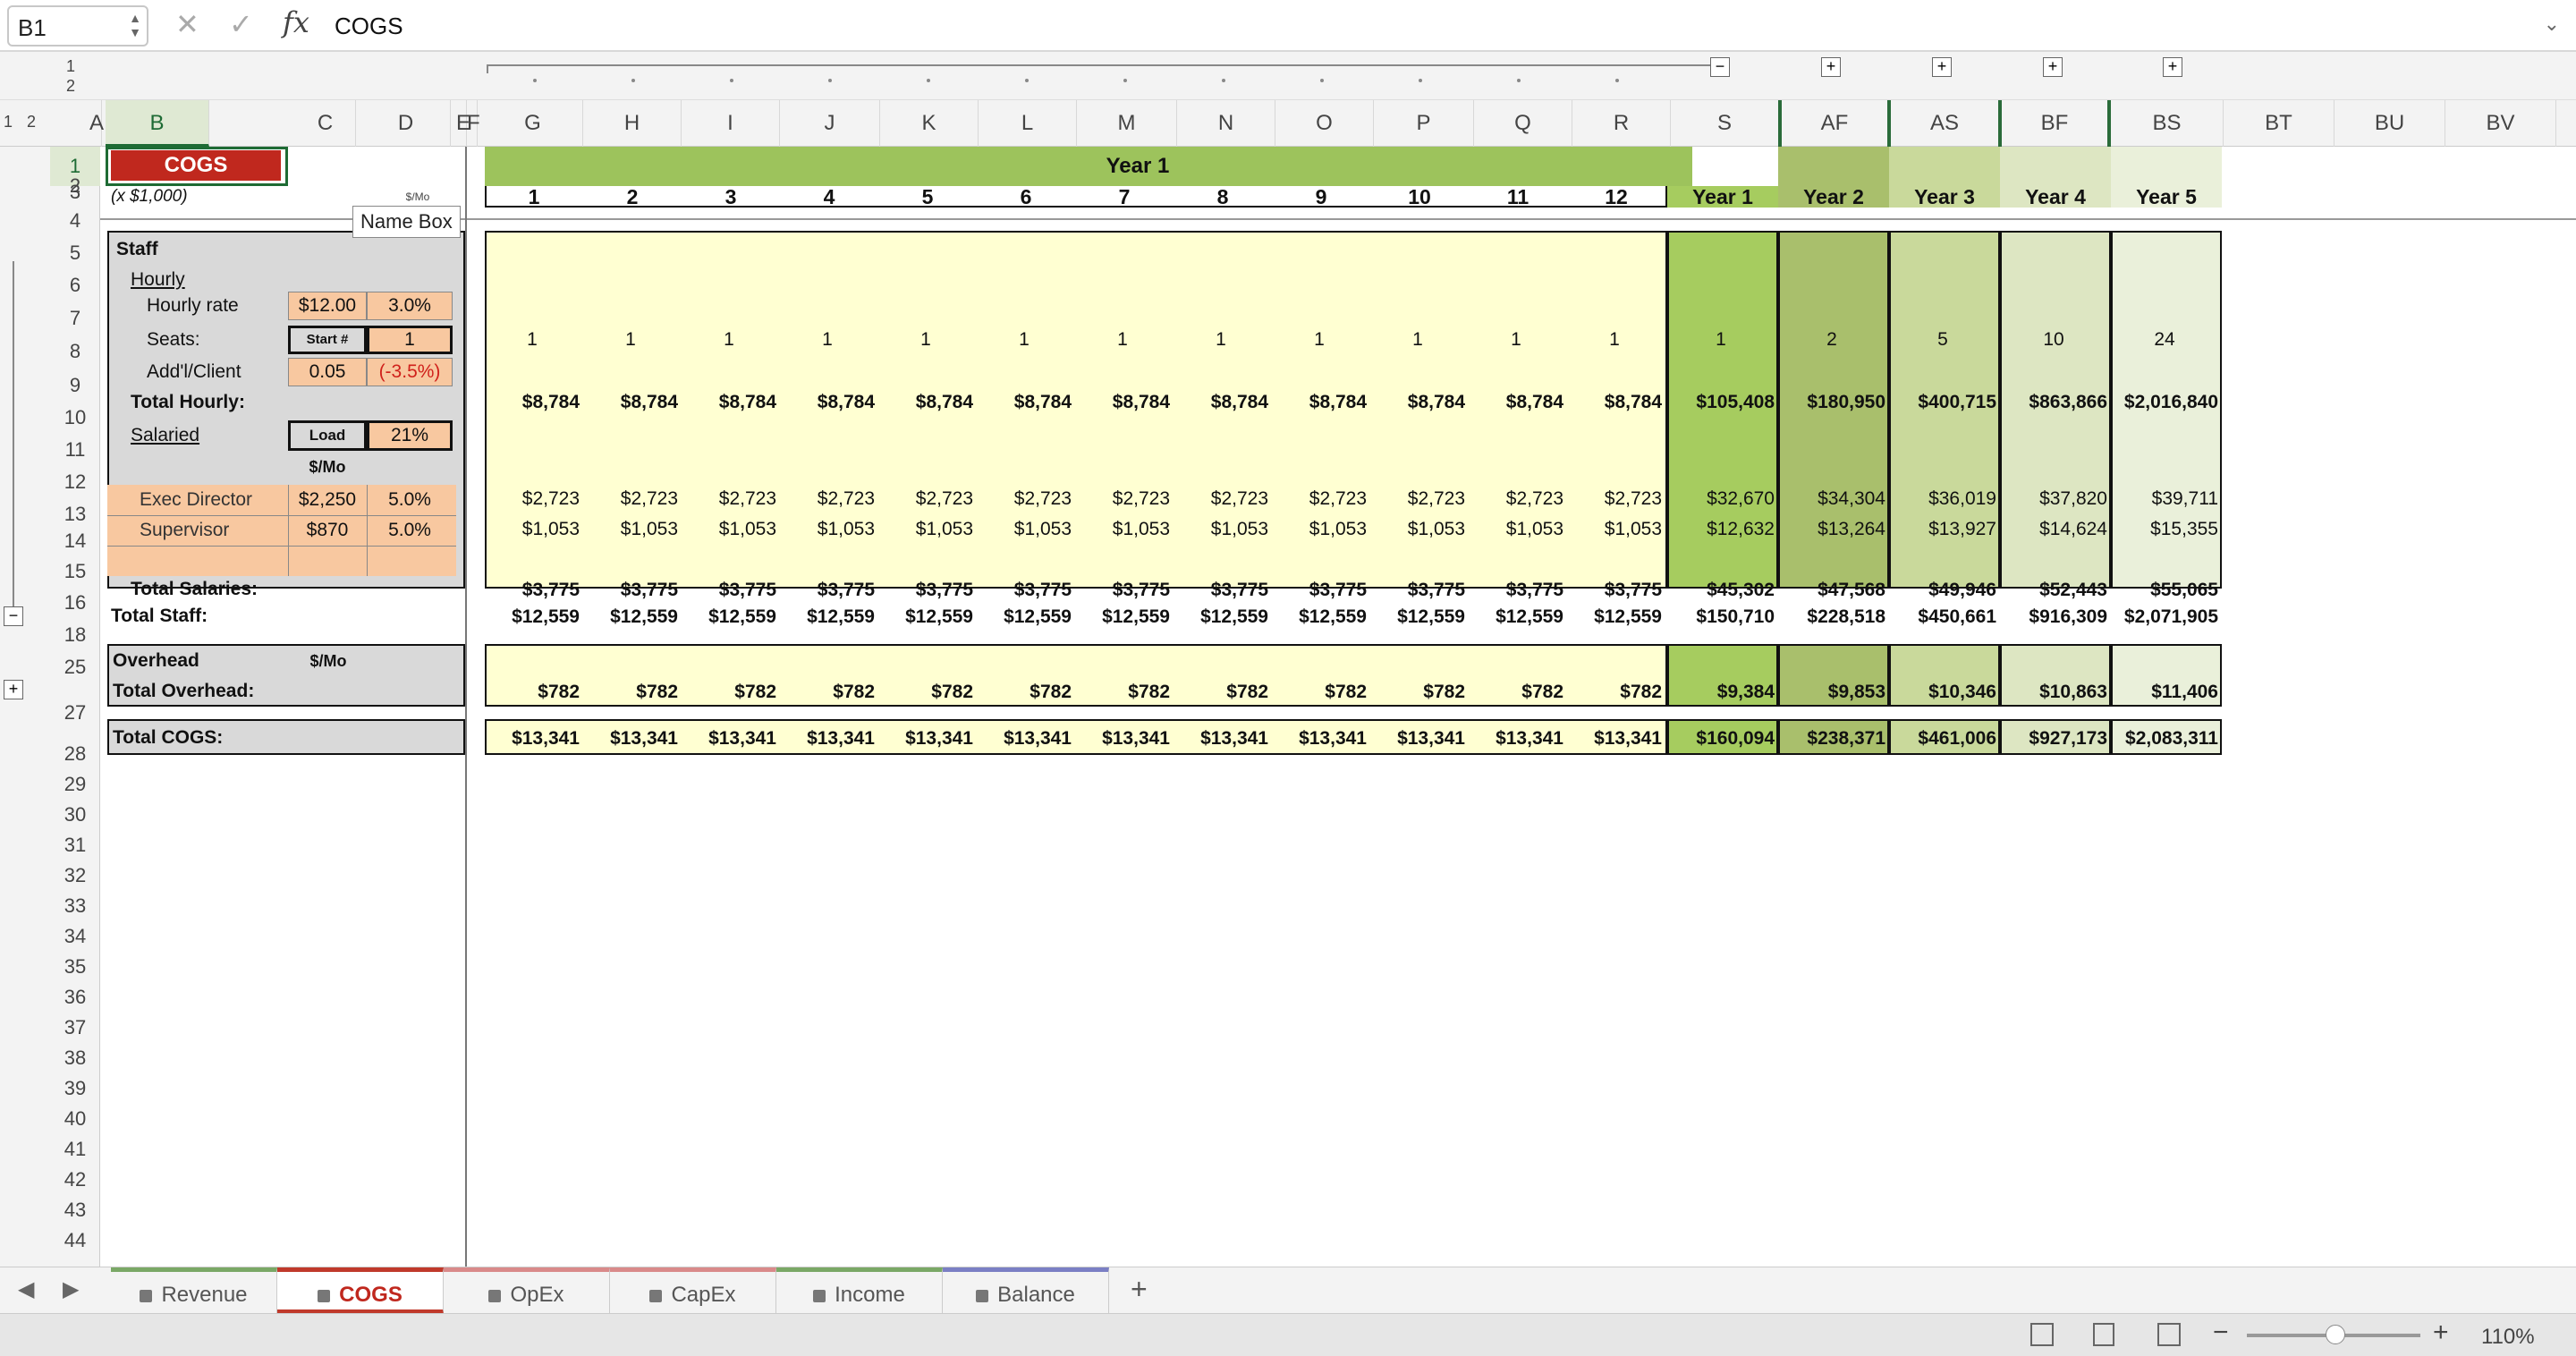 This screenshot has width=2576, height=1356. I want to click on name-box: B1 ▲ ▼, so click(77, 26).